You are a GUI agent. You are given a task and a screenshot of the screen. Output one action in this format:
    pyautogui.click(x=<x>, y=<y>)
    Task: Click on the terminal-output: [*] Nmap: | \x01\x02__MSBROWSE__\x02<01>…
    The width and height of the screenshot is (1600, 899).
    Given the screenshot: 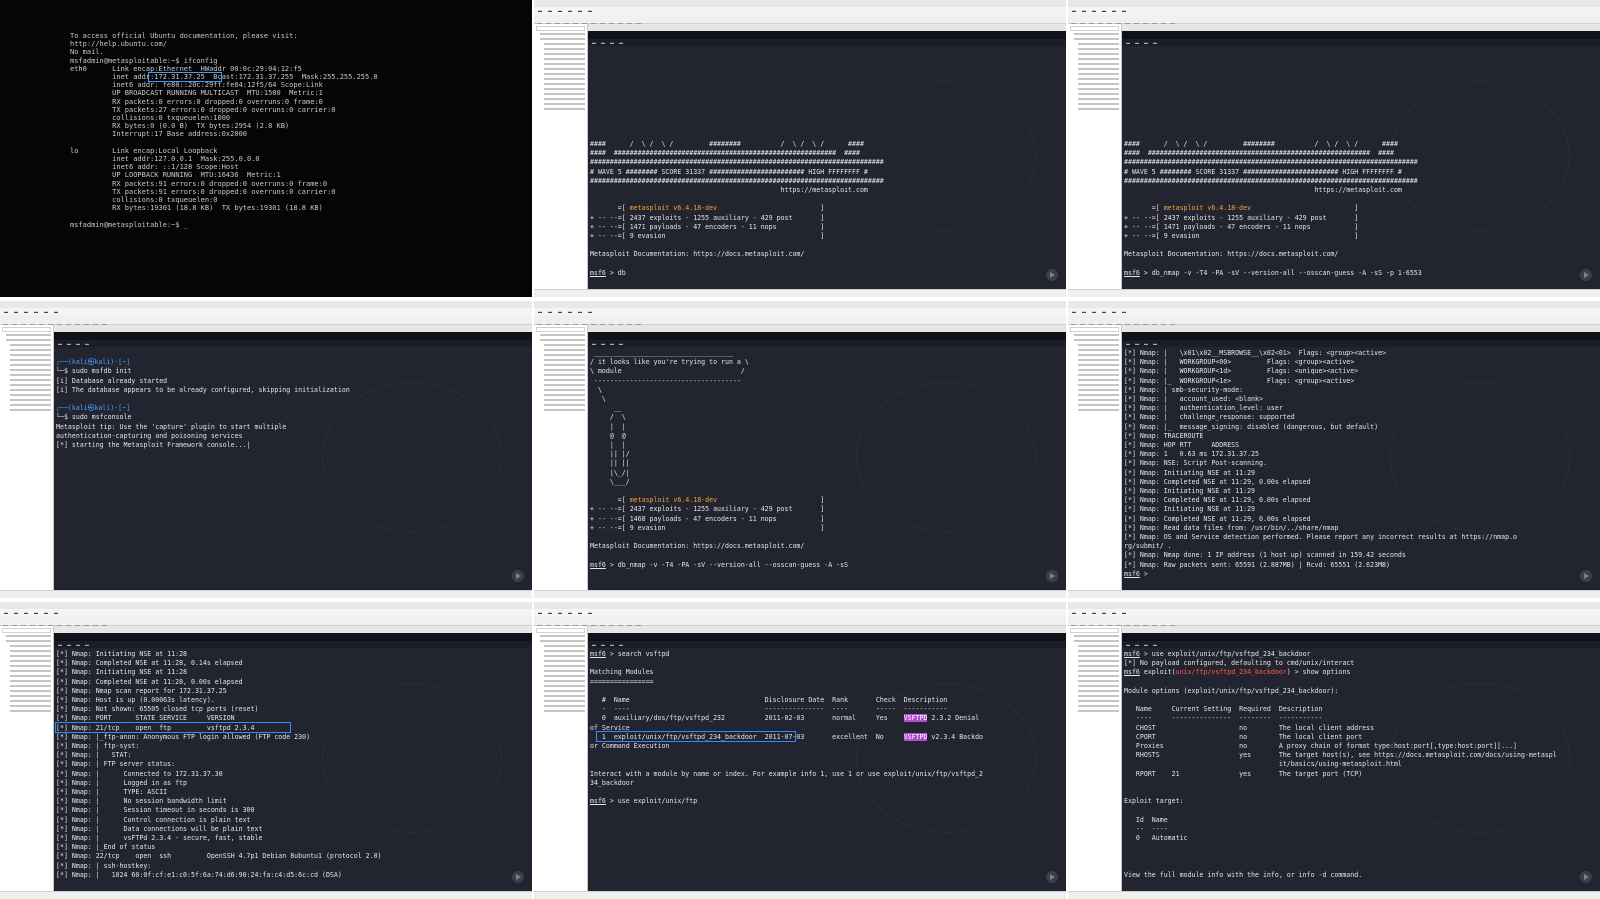 What is the action you would take?
    pyautogui.click(x=1361, y=468)
    